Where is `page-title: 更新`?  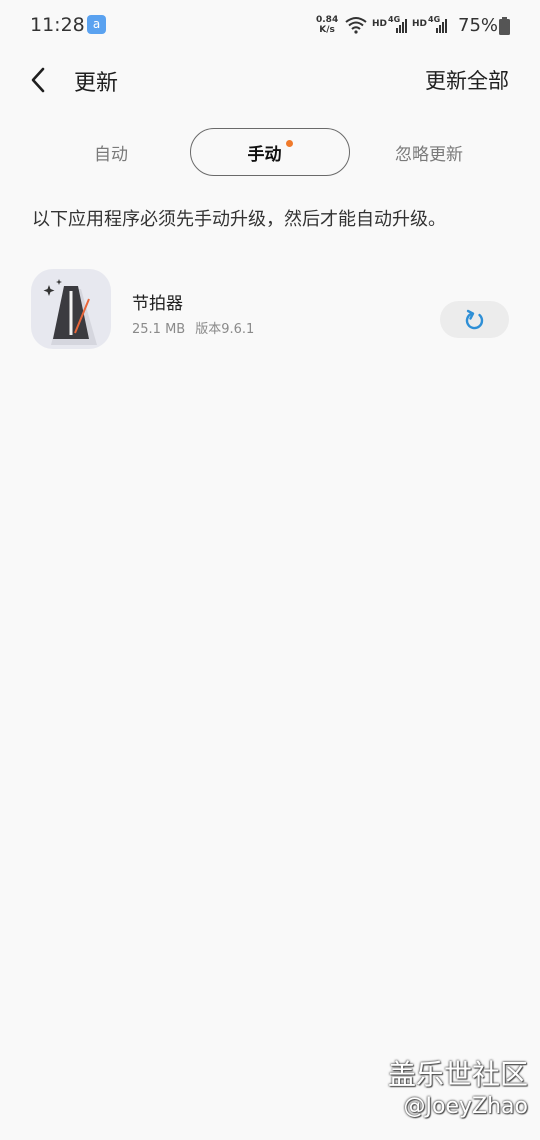
page-title: 更新 is located at coordinates (96, 83).